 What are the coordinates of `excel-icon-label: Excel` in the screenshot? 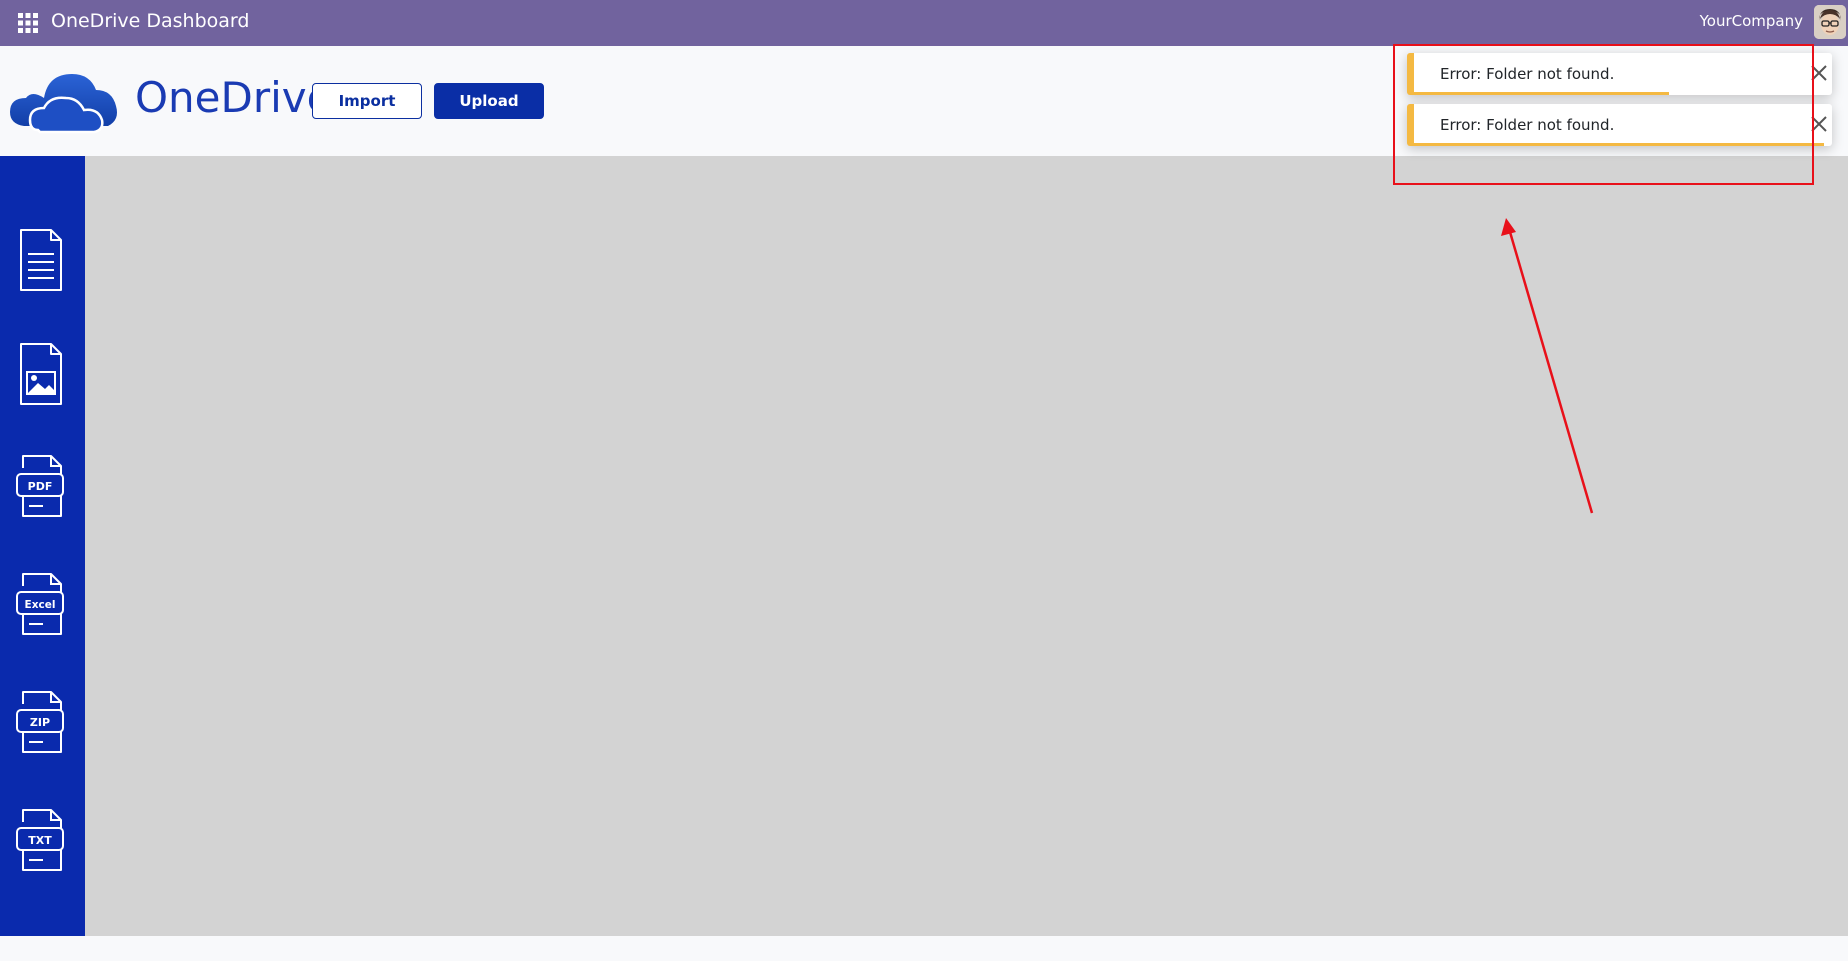 It's located at (40, 605).